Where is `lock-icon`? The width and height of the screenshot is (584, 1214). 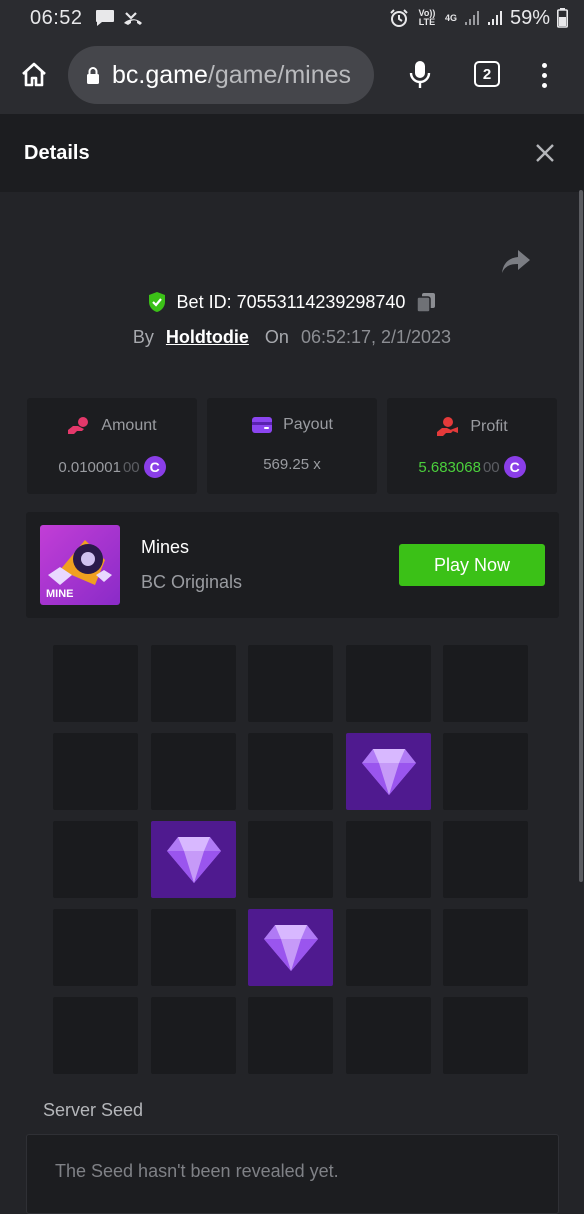 lock-icon is located at coordinates (93, 75).